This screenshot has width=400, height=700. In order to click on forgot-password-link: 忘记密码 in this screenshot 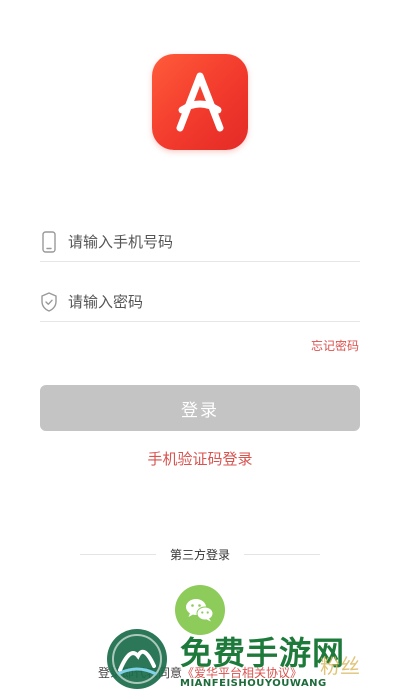, I will do `click(335, 345)`.